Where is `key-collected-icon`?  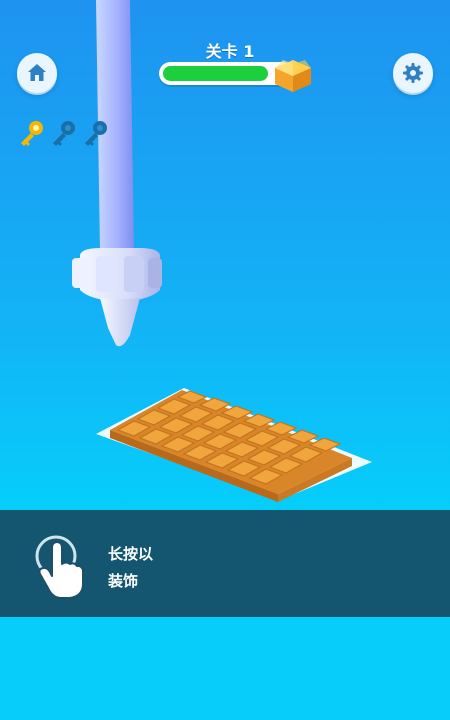
key-collected-icon is located at coordinates (32, 133).